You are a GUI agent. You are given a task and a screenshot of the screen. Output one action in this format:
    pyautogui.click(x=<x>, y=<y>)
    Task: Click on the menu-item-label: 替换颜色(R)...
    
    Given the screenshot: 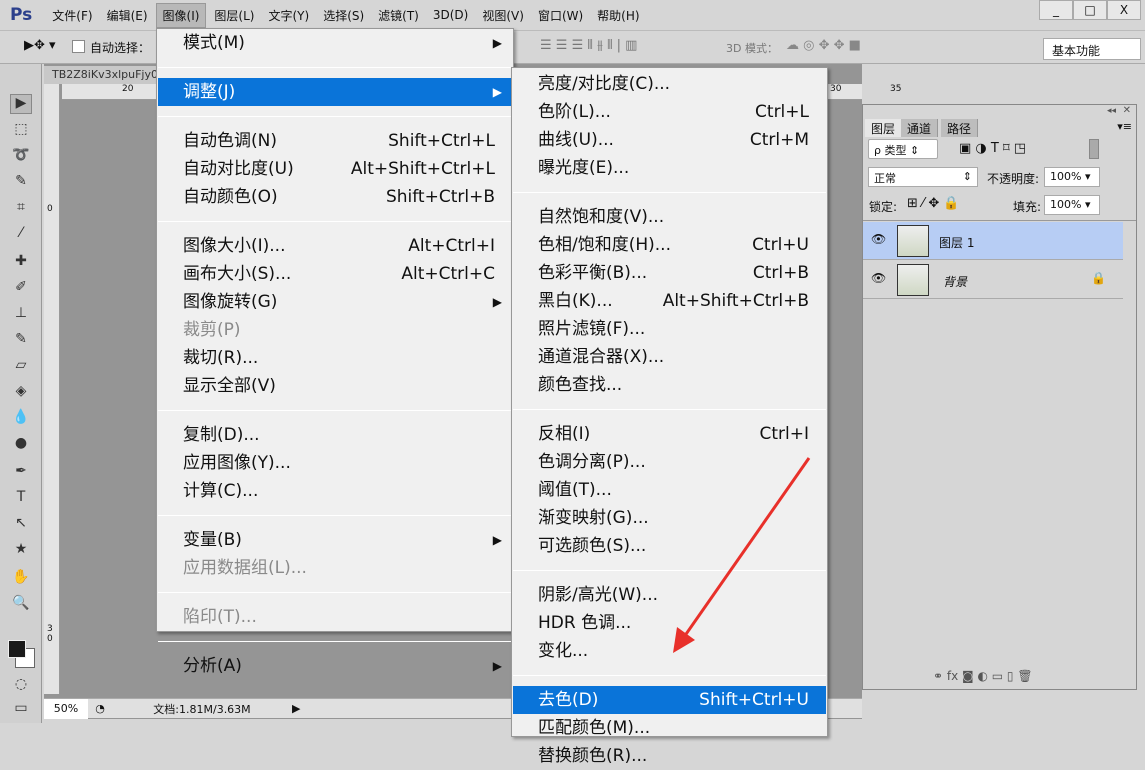 What is the action you would take?
    pyautogui.click(x=593, y=756)
    